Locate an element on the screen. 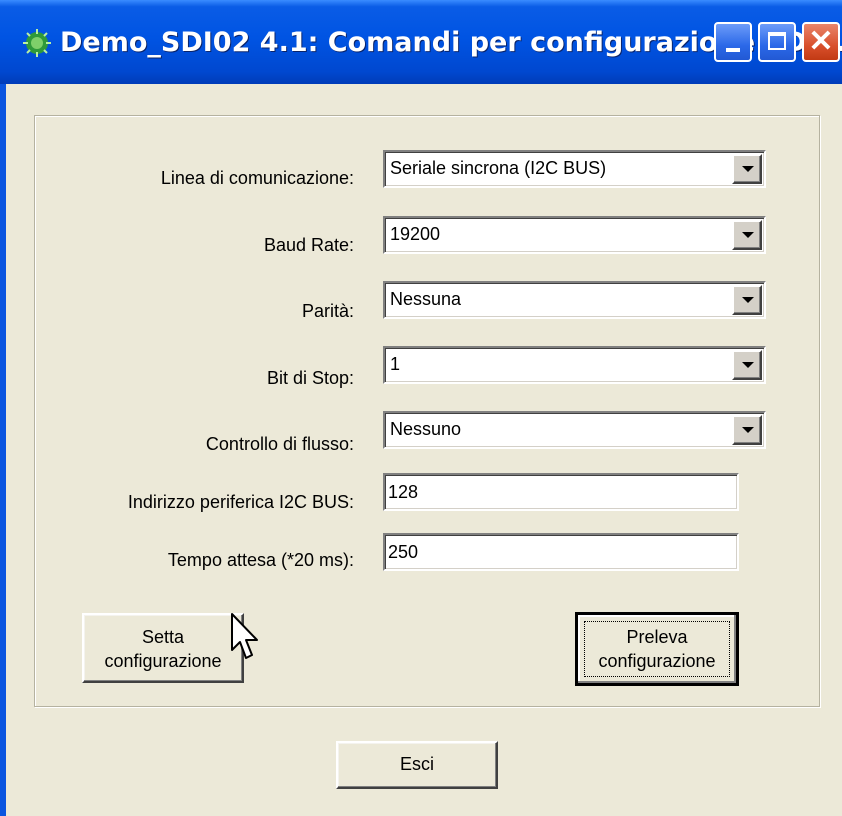 The height and width of the screenshot is (816, 842). maximize-button is located at coordinates (777, 42).